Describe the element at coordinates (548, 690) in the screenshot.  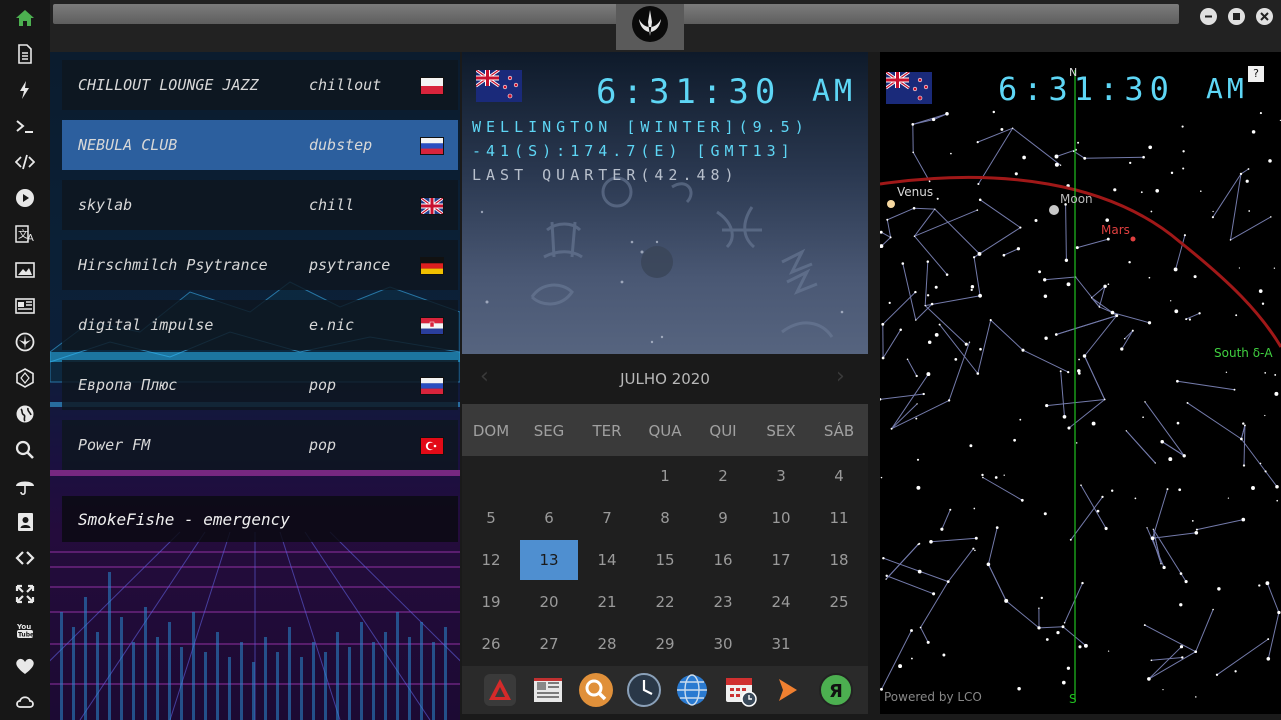
I see `news-app-icon` at that location.